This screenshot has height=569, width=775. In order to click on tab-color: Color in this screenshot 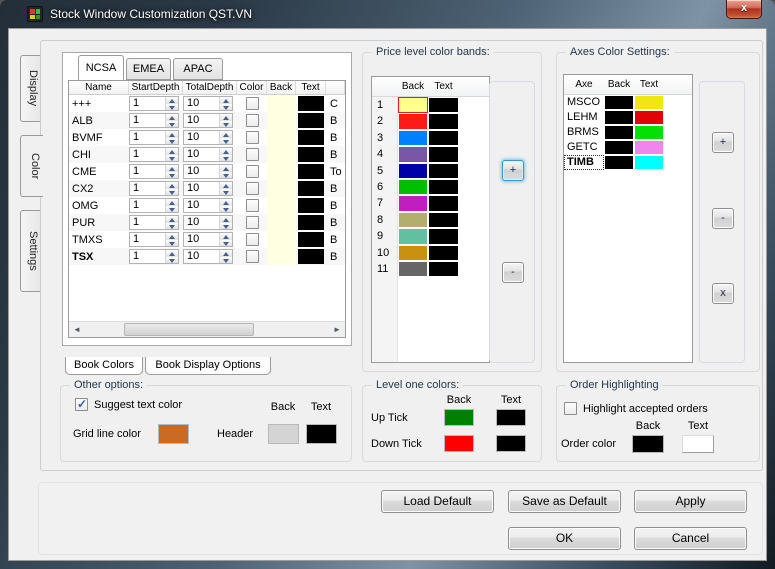, I will do `click(31, 166)`.